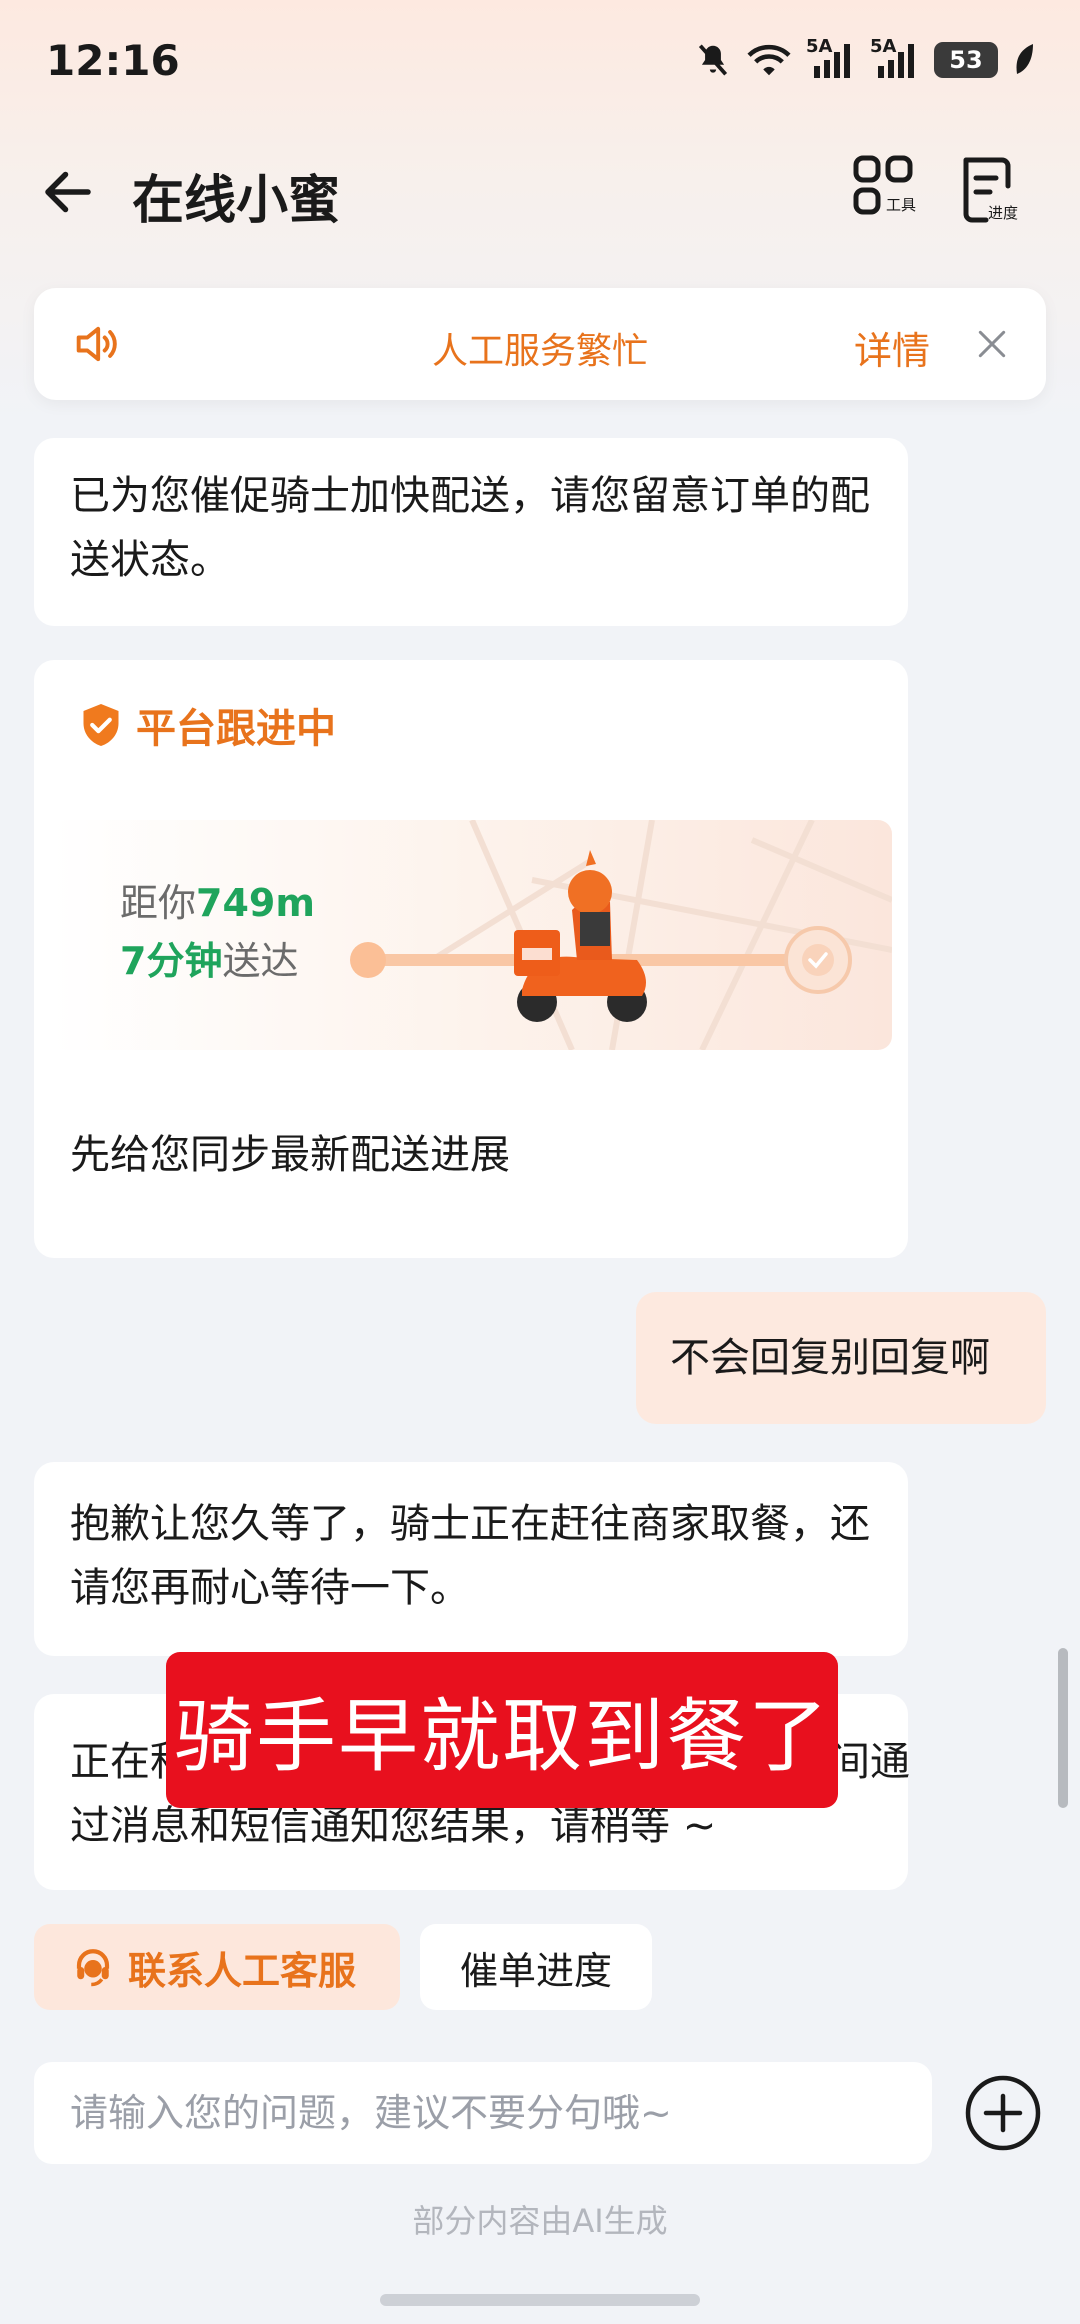  Describe the element at coordinates (992, 344) in the screenshot. I see `close-icon` at that location.